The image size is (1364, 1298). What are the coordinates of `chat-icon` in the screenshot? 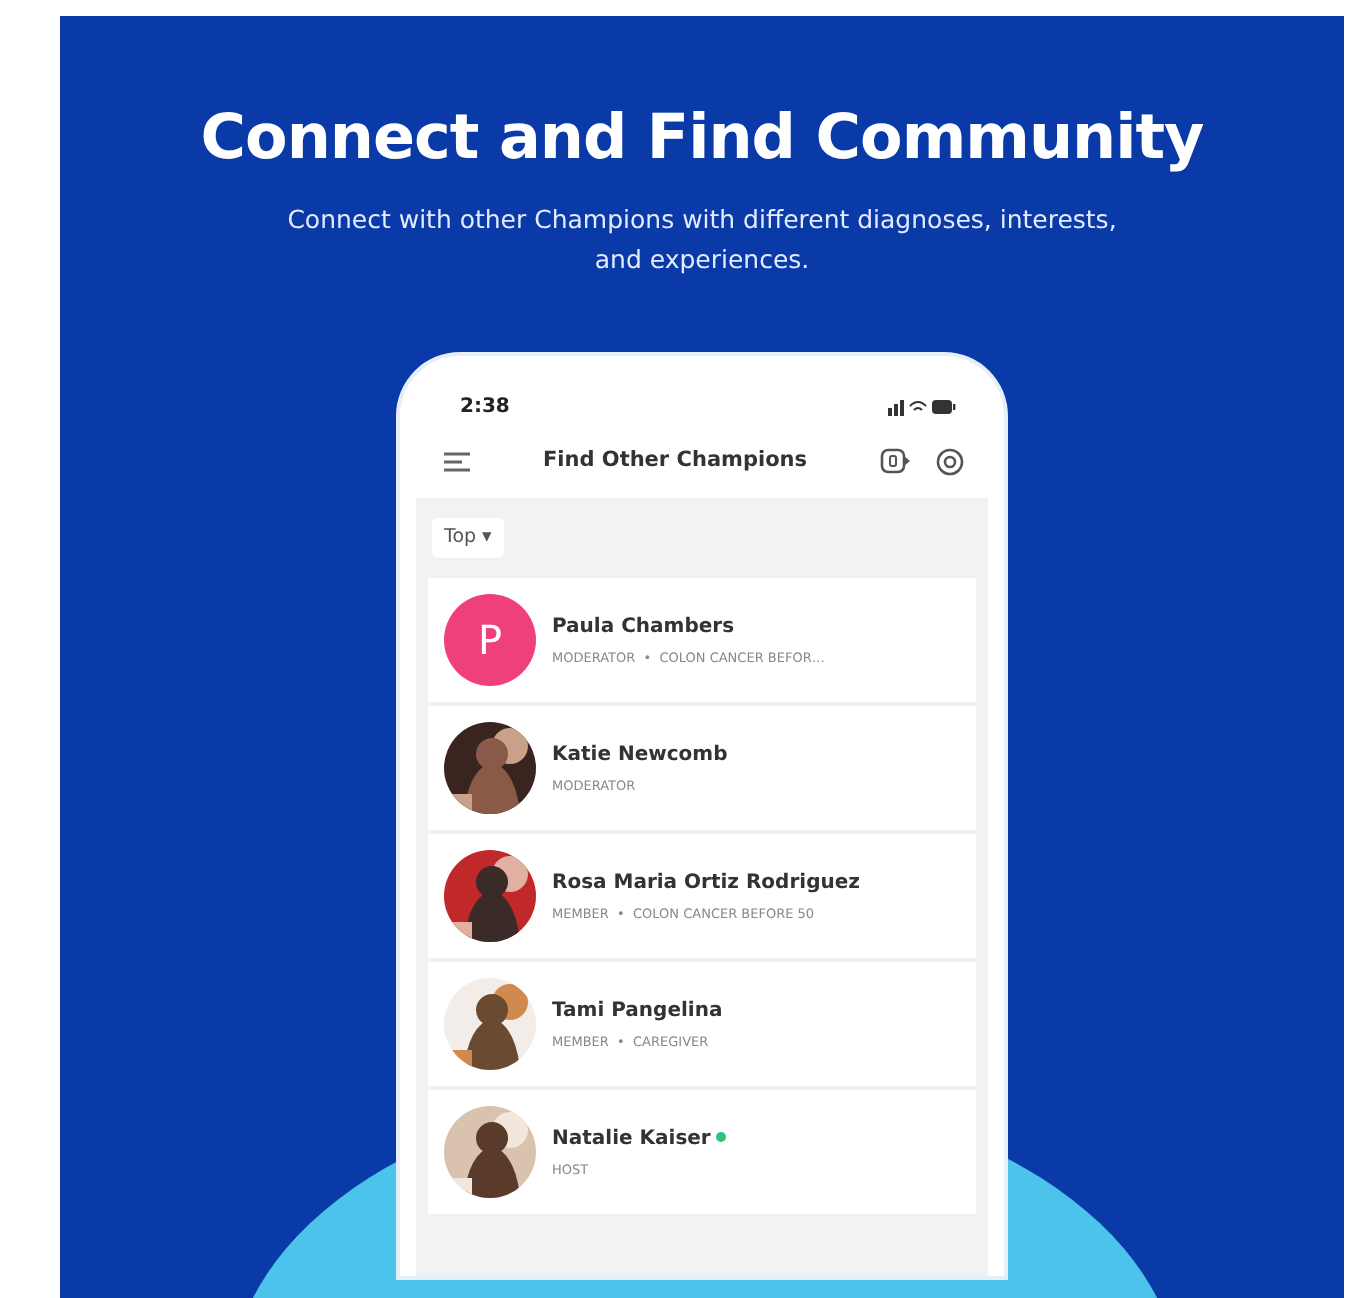 It's located at (896, 461).